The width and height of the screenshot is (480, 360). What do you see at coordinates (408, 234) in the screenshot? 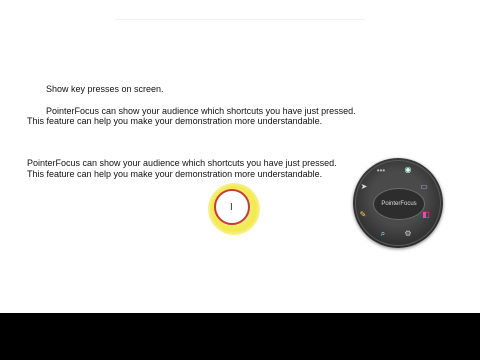
I see `settings-icon: ⚙` at bounding box center [408, 234].